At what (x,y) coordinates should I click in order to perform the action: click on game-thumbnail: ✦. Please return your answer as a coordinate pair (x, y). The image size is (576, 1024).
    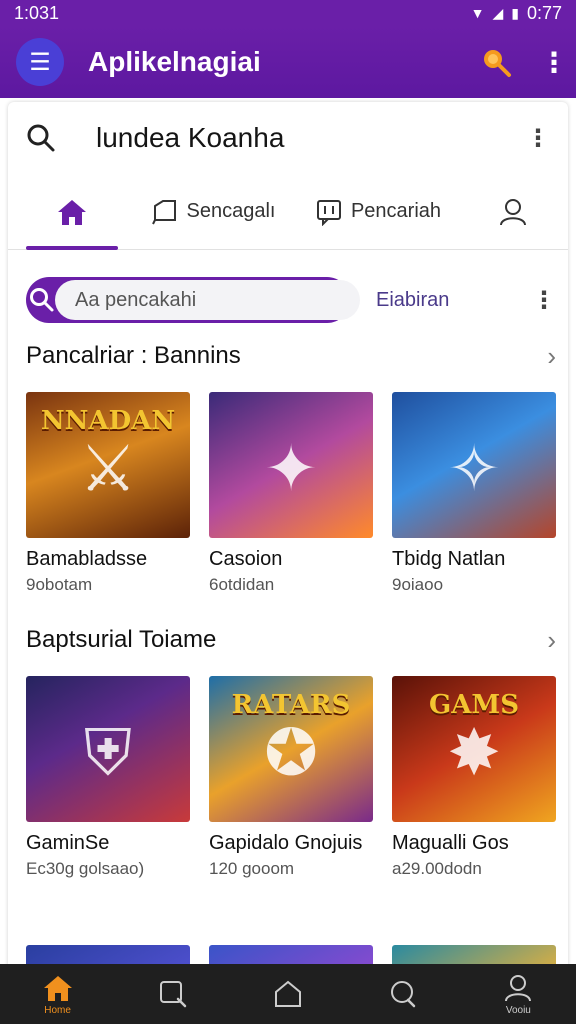
    Looking at the image, I should click on (291, 465).